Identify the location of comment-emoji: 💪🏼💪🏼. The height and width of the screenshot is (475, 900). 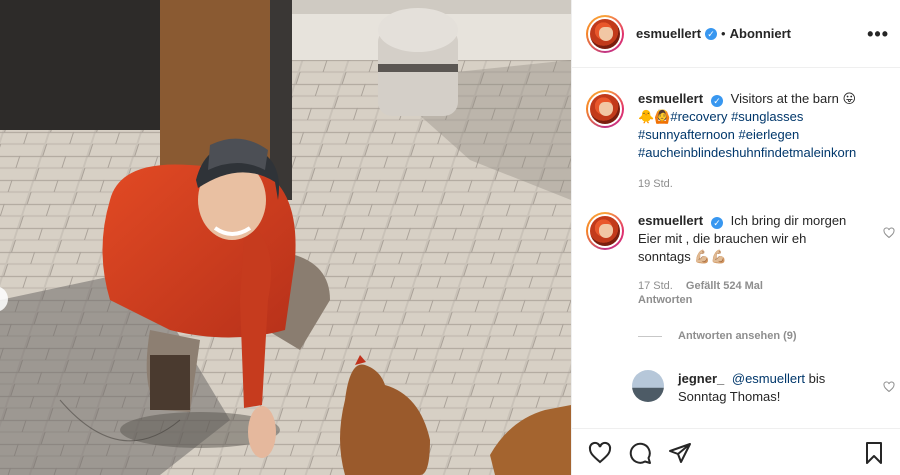
(710, 256).